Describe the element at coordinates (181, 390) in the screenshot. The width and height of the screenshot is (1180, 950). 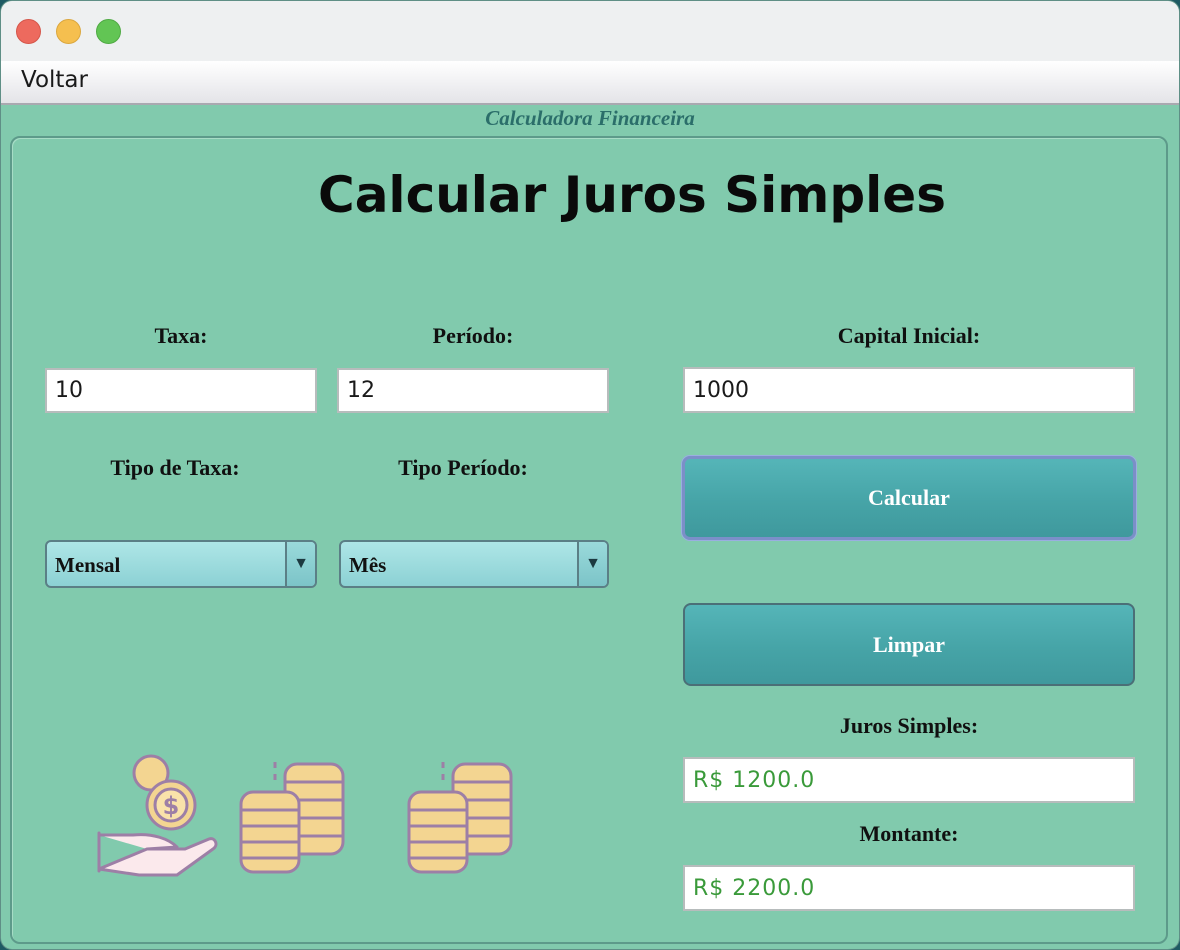
I see `taxa-input` at that location.